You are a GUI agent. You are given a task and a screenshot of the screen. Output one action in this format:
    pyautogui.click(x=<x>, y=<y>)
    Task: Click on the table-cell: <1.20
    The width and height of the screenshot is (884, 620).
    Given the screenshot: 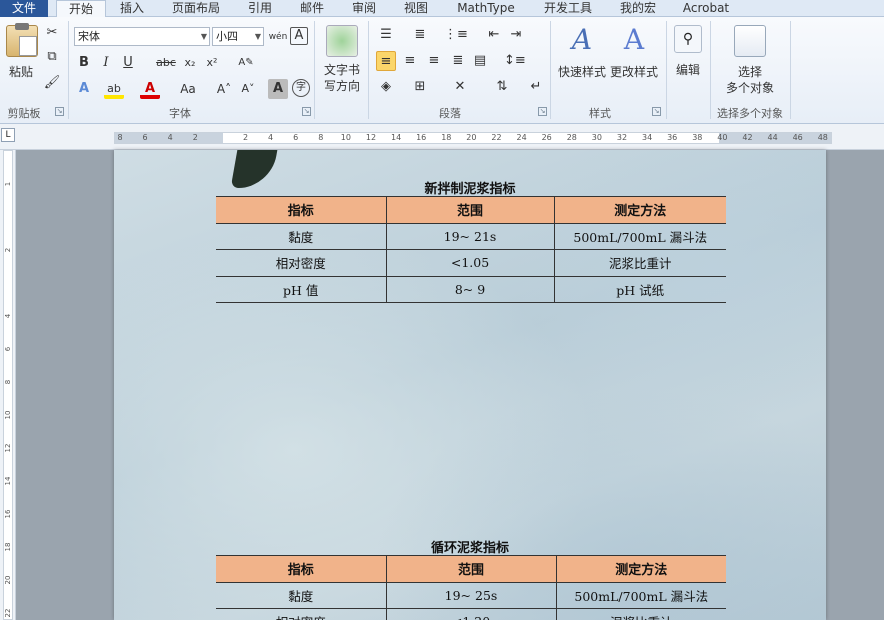 What is the action you would take?
    pyautogui.click(x=471, y=614)
    